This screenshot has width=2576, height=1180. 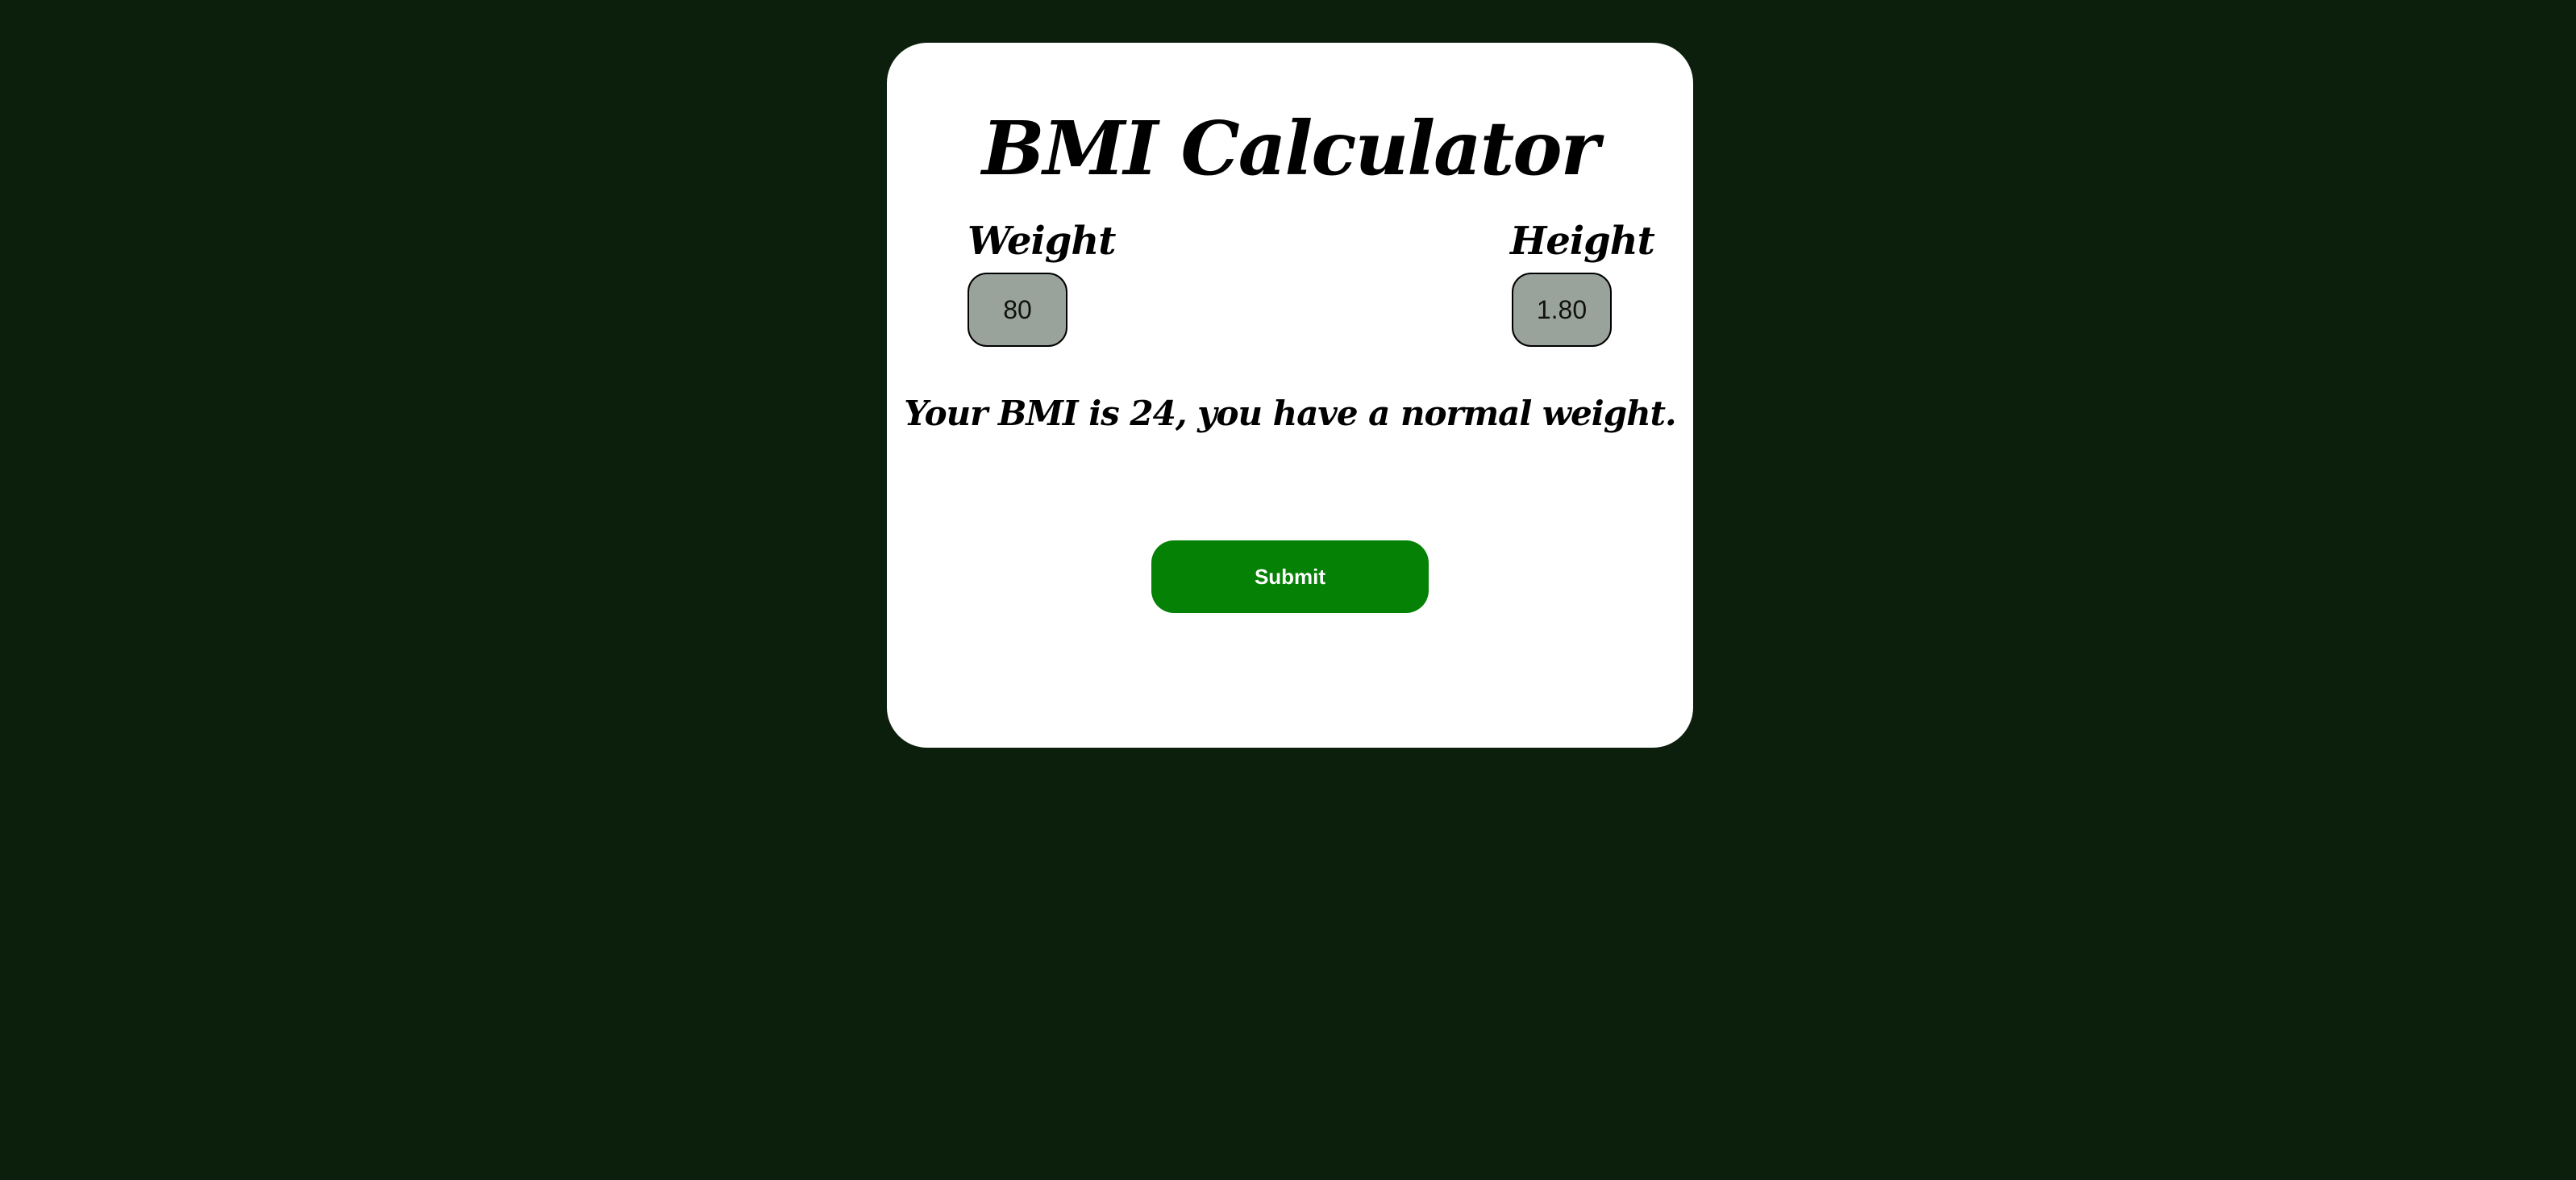 I want to click on height-label: Height, so click(x=1582, y=241).